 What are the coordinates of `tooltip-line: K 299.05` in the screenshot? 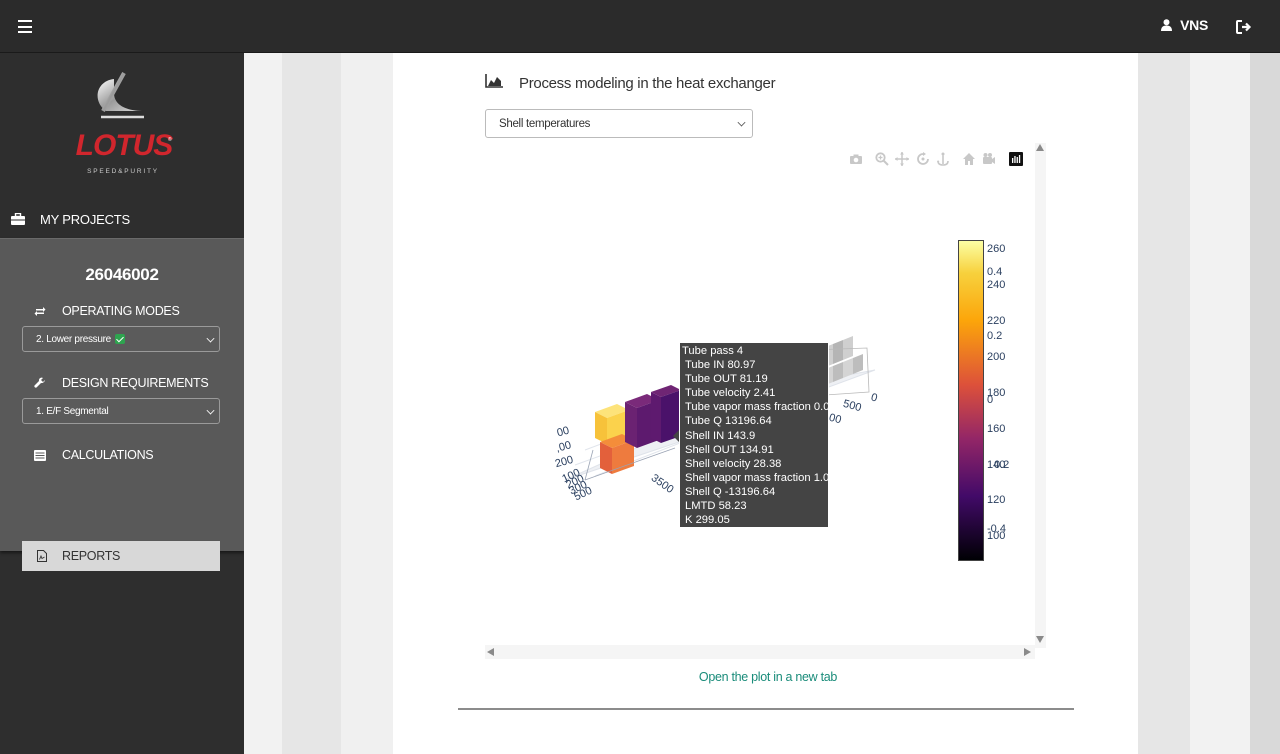 It's located at (707, 520).